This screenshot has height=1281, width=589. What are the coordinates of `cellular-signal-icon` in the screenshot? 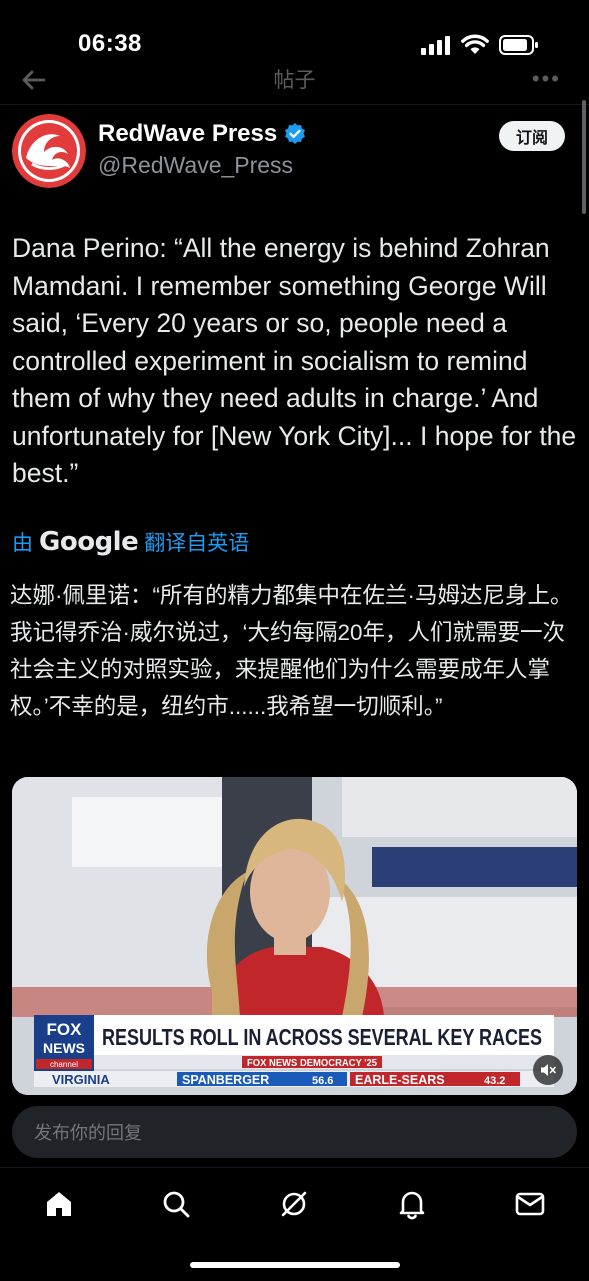 It's located at (435, 45).